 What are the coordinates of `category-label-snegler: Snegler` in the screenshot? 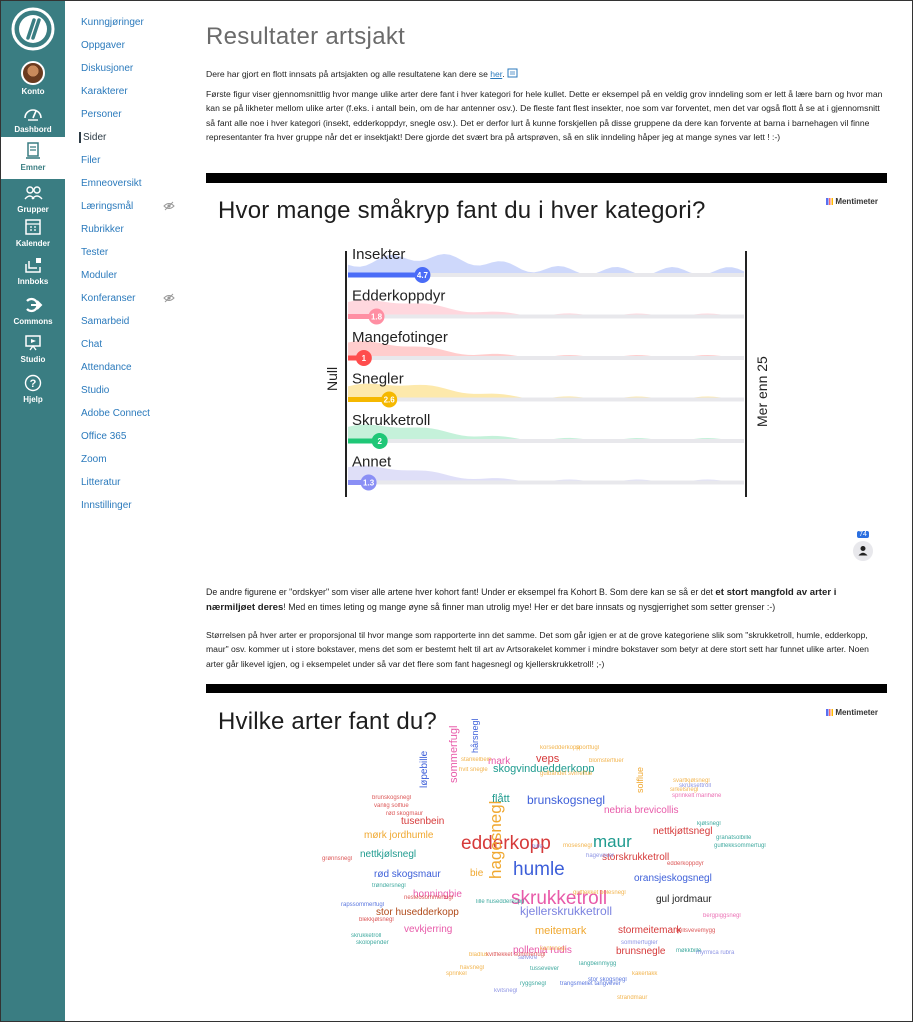 It's located at (378, 379).